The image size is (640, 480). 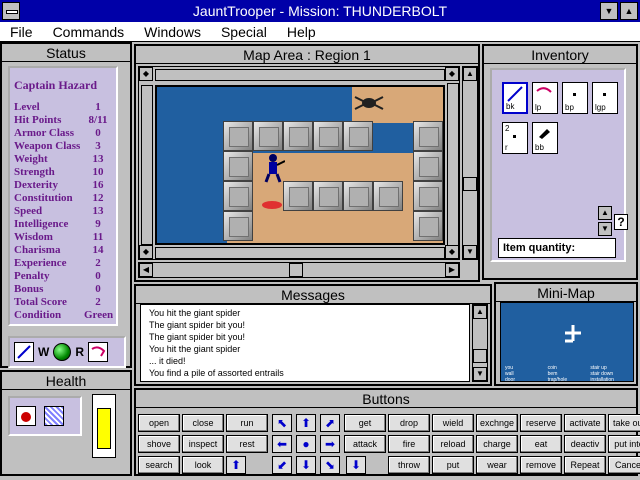 I want to click on activate-button: activate, so click(x=585, y=423).